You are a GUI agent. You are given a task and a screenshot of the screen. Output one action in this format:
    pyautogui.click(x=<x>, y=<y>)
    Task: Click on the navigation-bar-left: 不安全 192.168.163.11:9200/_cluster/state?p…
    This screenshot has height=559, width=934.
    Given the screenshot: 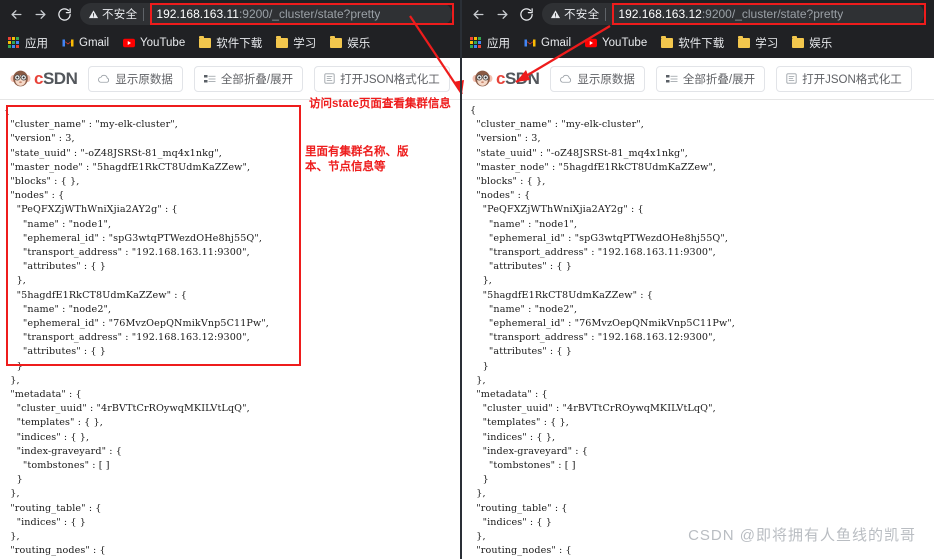 What is the action you would take?
    pyautogui.click(x=231, y=14)
    